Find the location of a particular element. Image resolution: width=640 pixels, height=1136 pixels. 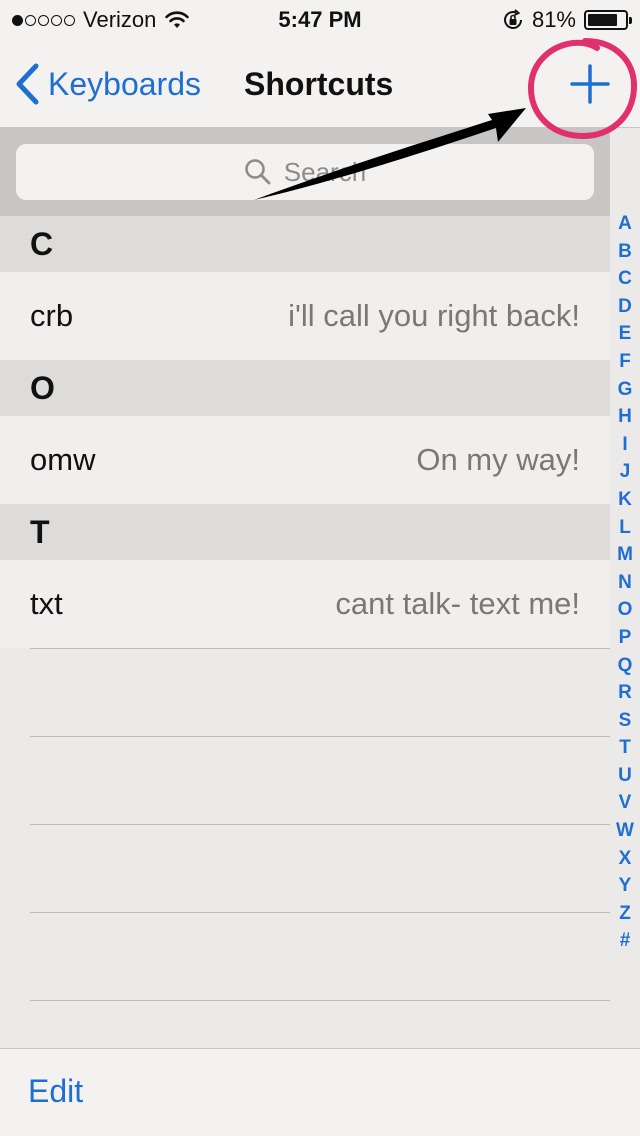

section-index-letter: N is located at coordinates (625, 583).